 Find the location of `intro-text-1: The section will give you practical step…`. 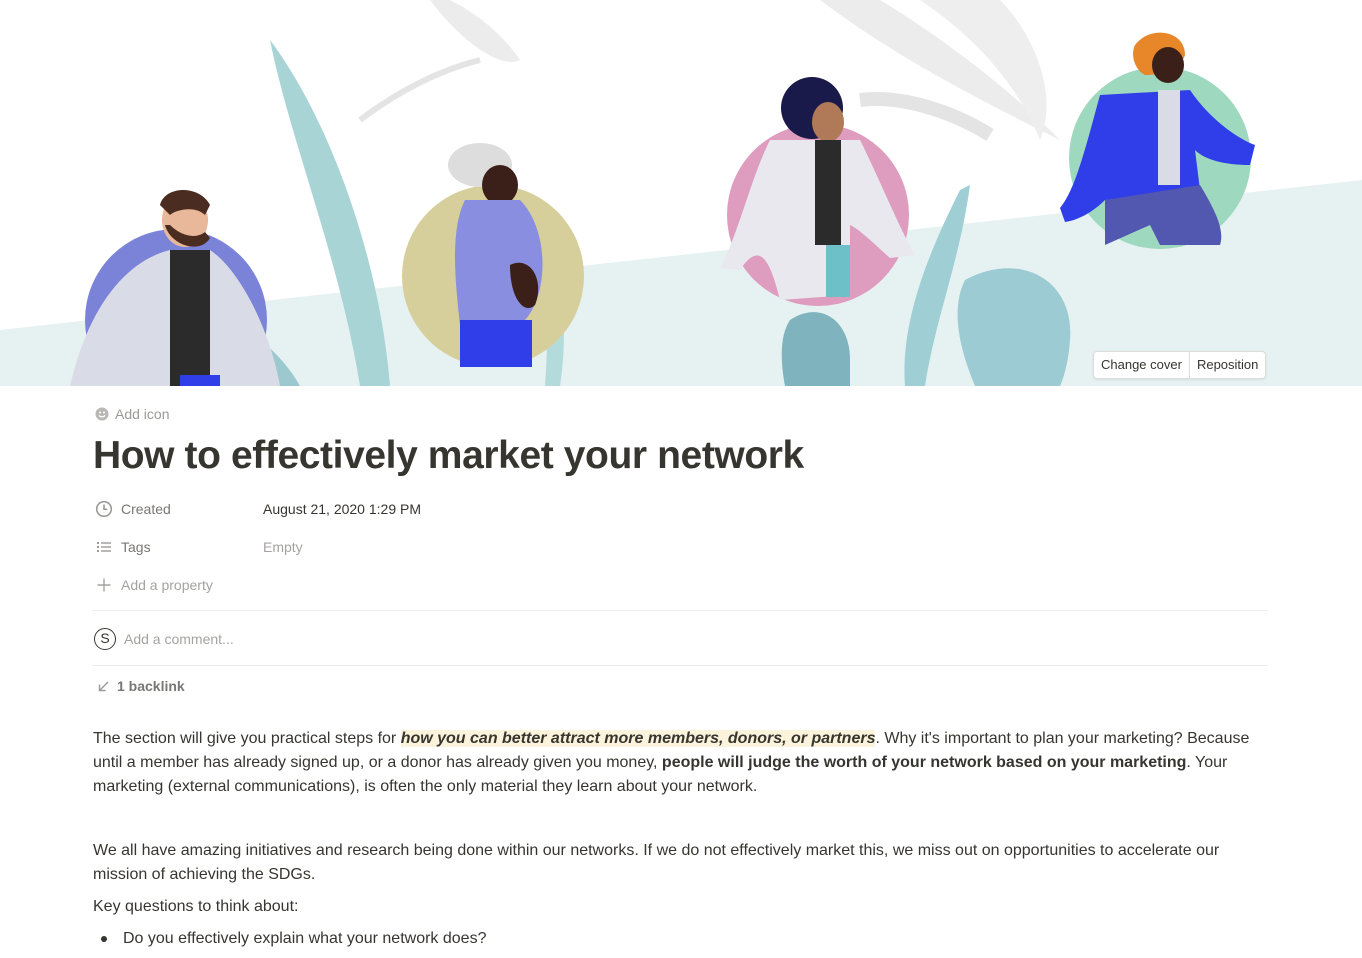

intro-text-1: The section will give you practical step… is located at coordinates (247, 738).